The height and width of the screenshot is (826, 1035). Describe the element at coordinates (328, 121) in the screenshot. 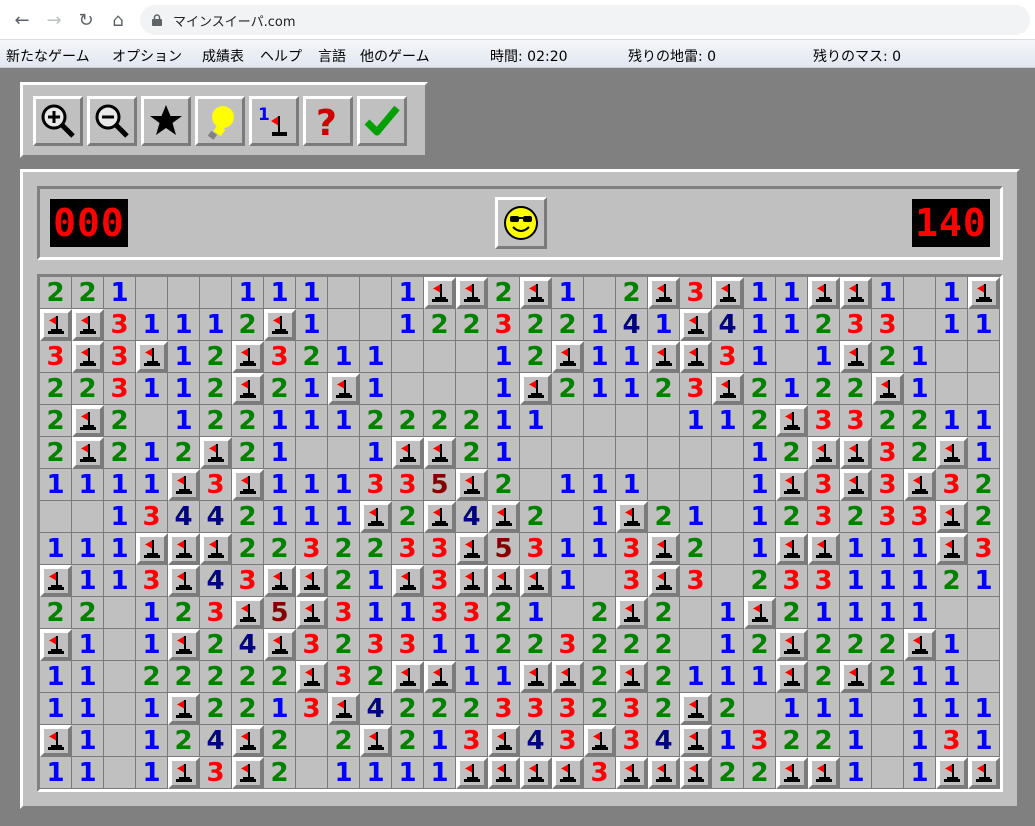

I see `help-button: ?` at that location.